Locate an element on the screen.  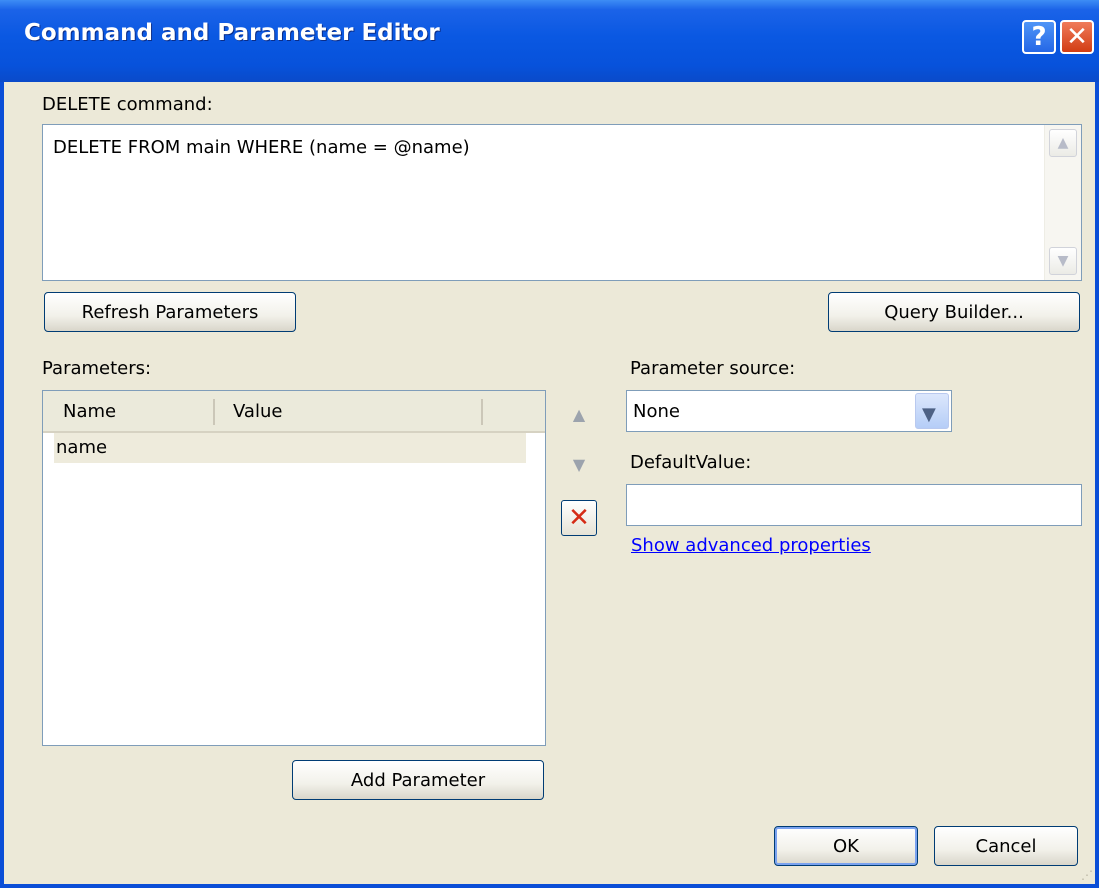
close-button: ✕ is located at coordinates (1077, 37).